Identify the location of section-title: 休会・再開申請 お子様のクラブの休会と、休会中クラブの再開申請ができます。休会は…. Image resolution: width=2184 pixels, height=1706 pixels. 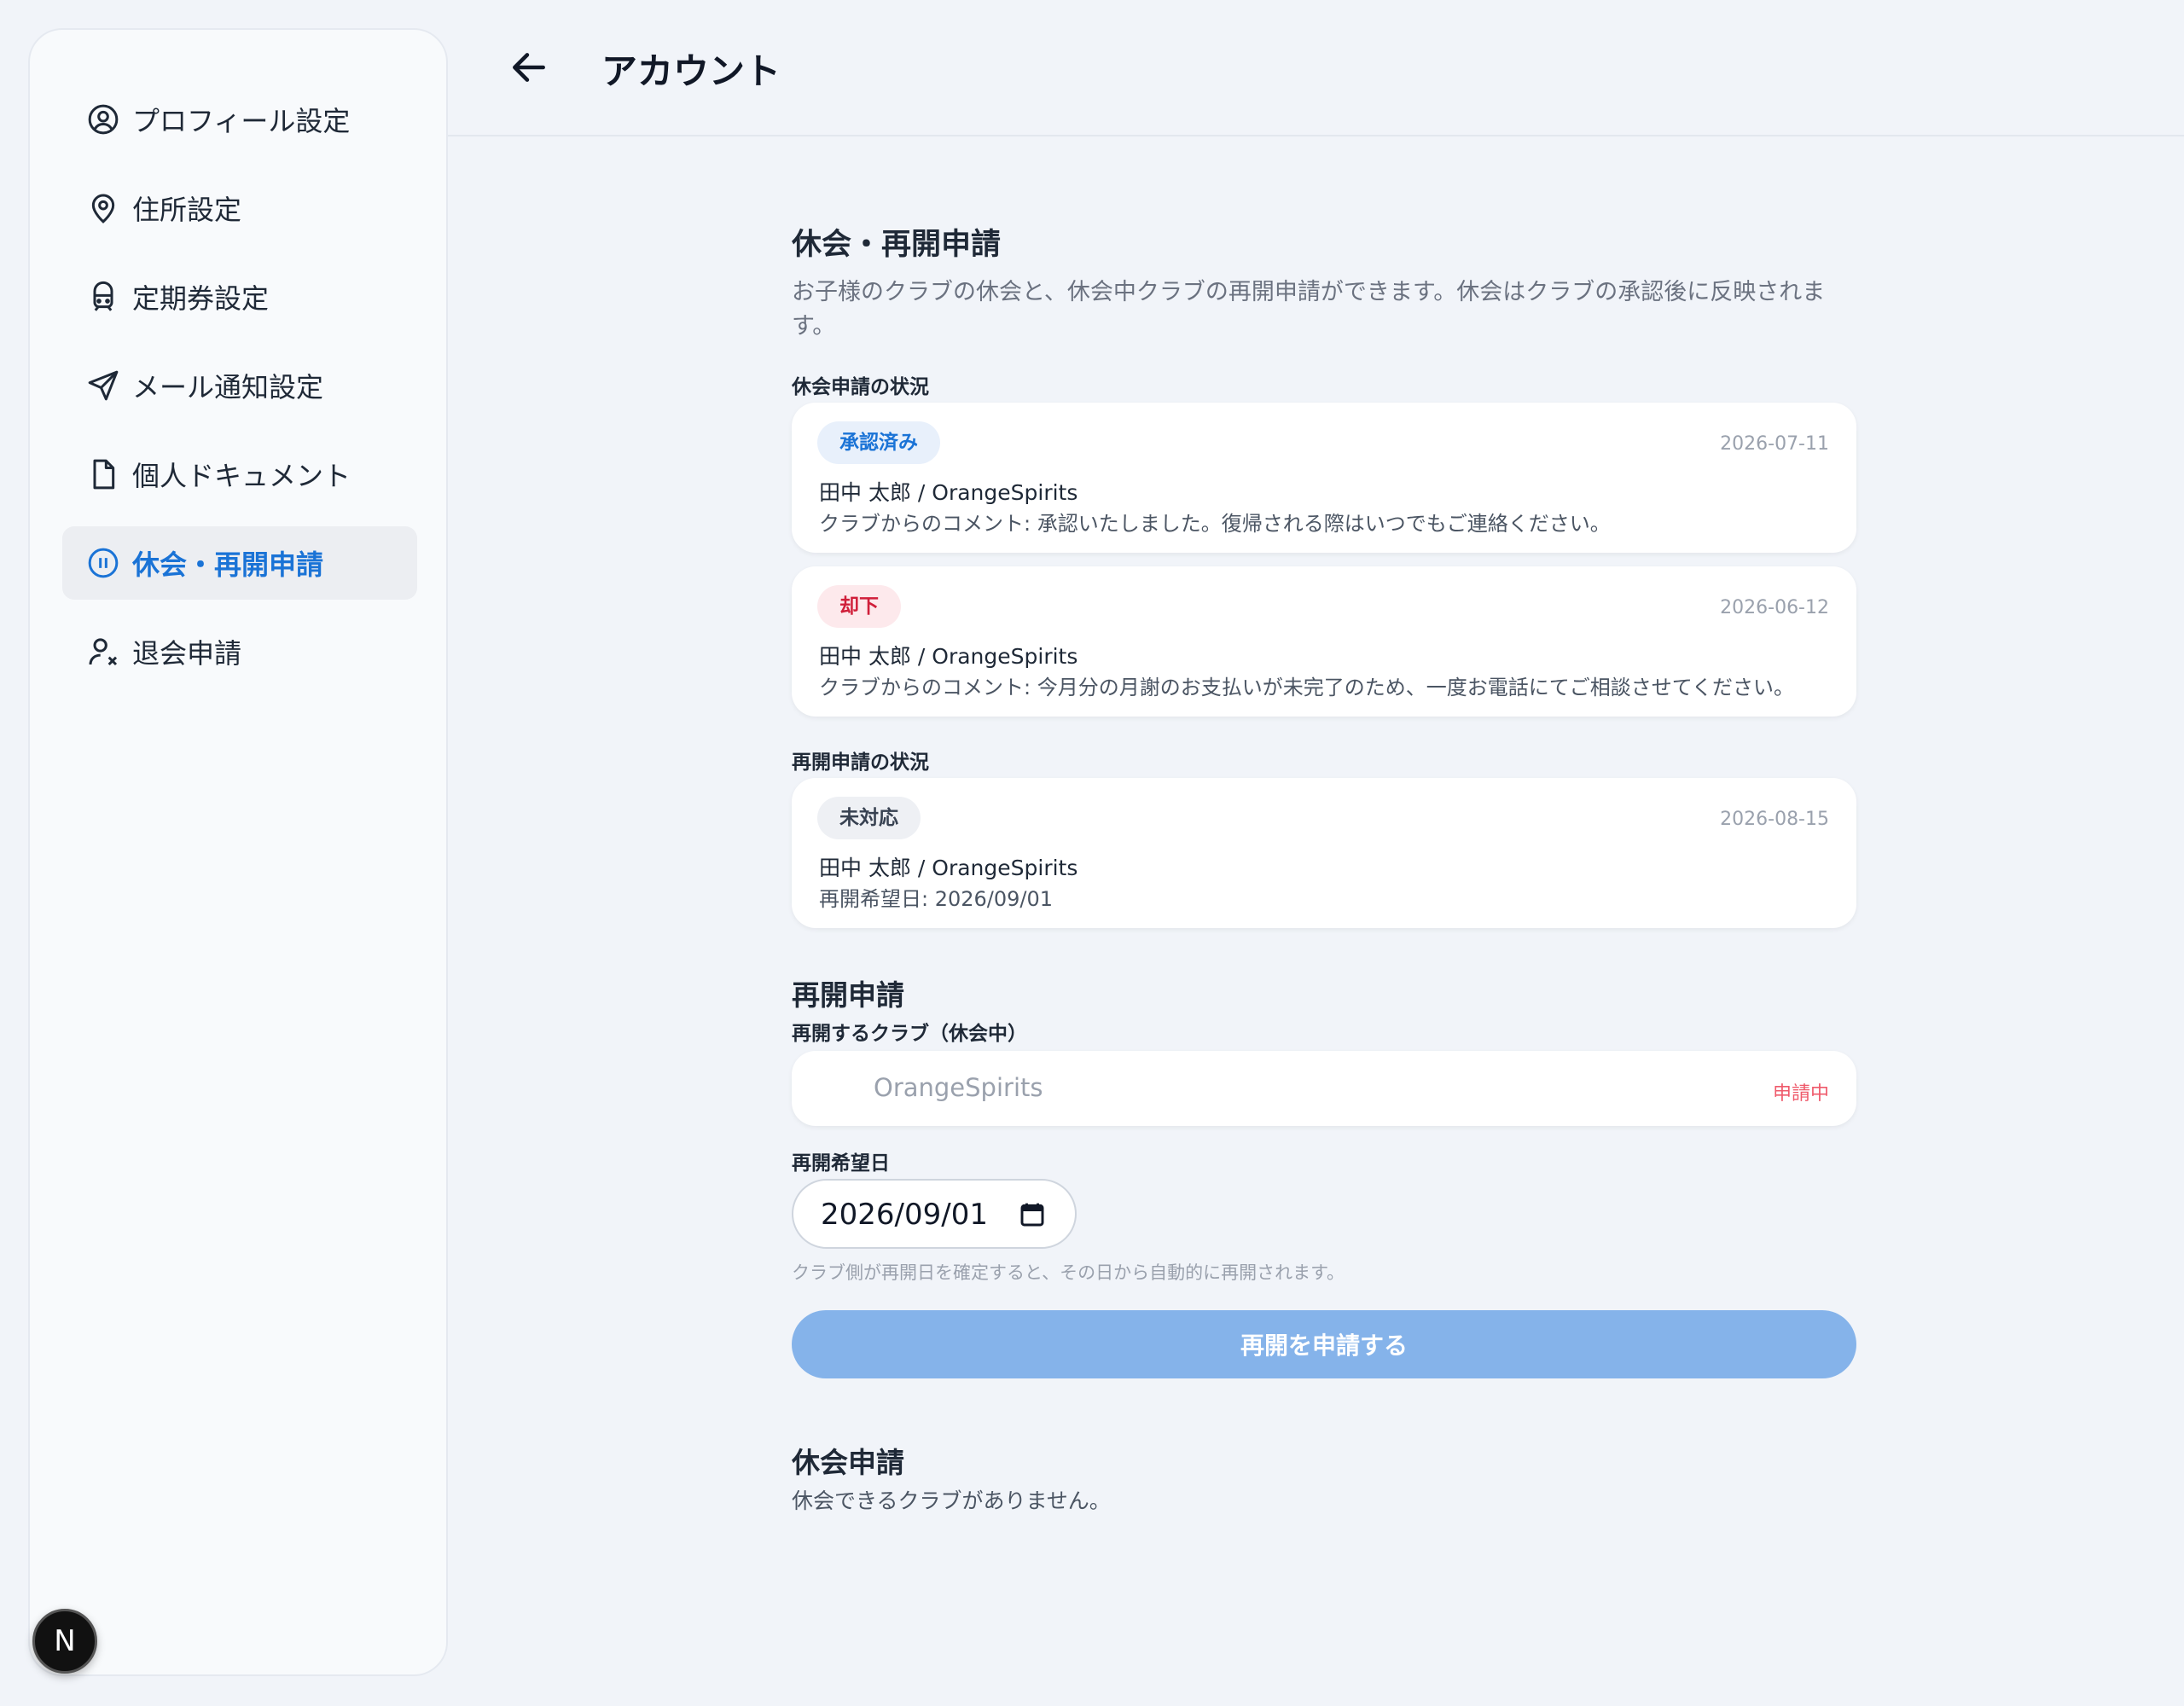
(1321, 282).